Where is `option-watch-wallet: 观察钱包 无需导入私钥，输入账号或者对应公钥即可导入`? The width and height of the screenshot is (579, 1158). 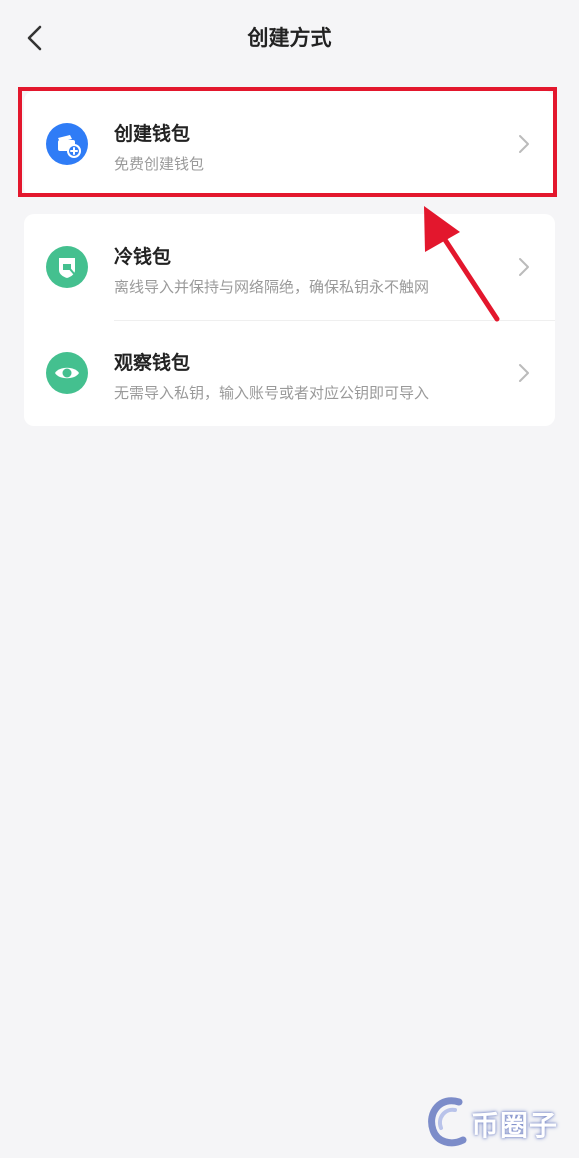 option-watch-wallet: 观察钱包 无需导入私钥，输入账号或者对应公钥即可导入 is located at coordinates (289, 373).